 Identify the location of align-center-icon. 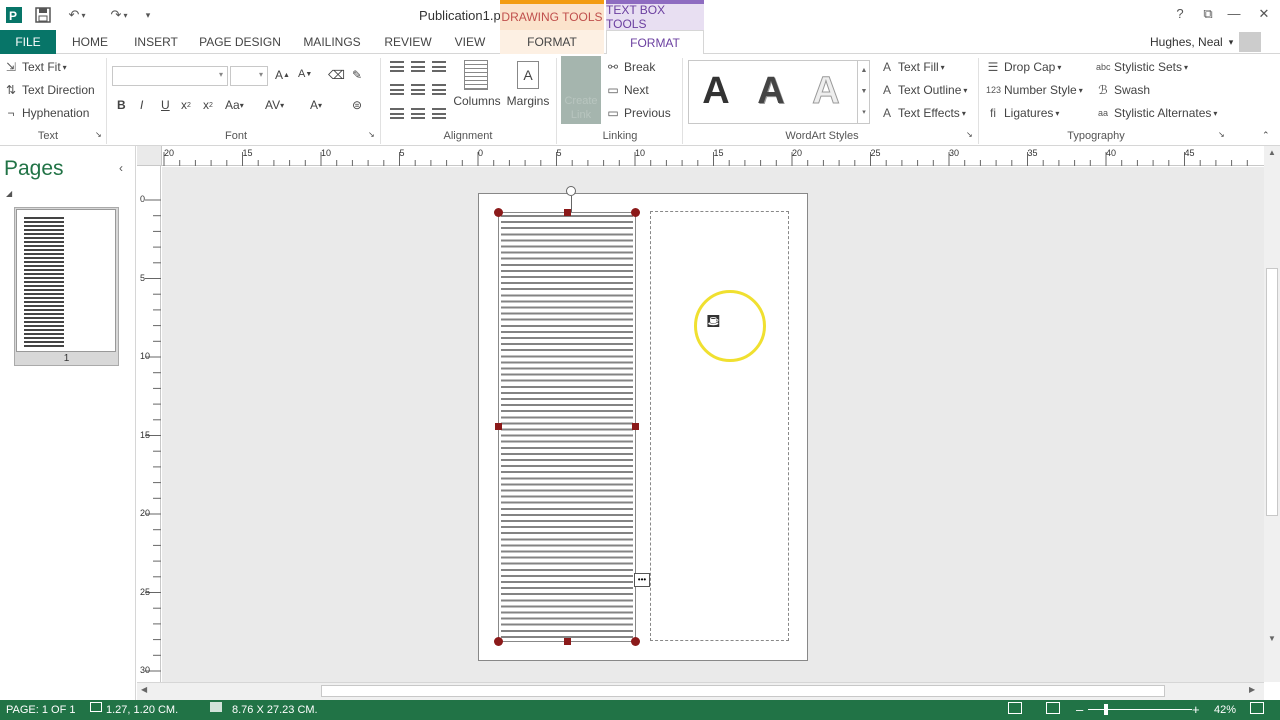
(418, 89).